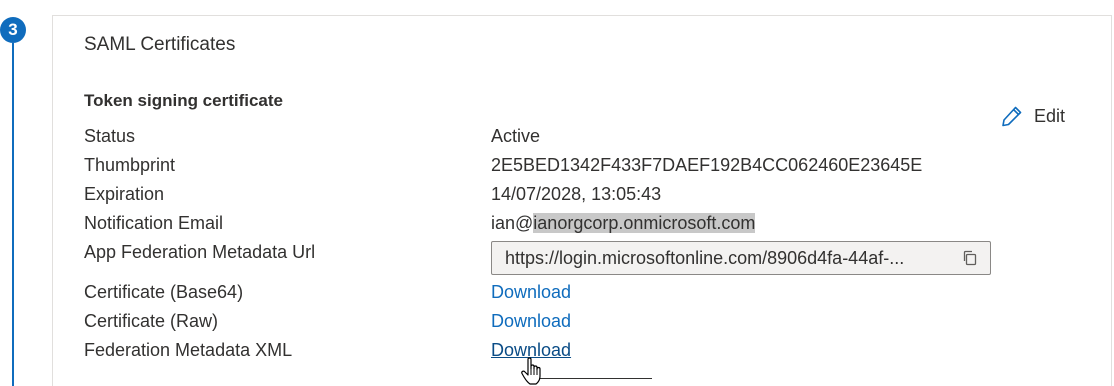  What do you see at coordinates (110, 136) in the screenshot?
I see `status-label: Status` at bounding box center [110, 136].